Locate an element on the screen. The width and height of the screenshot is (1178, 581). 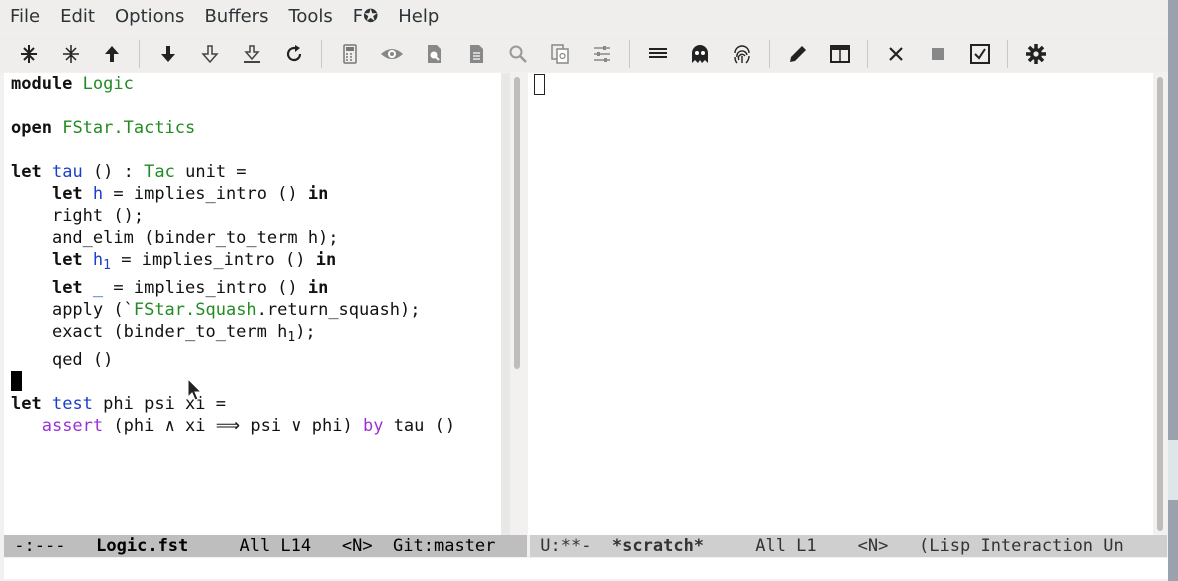
menu-edit: Edit is located at coordinates (77, 16).